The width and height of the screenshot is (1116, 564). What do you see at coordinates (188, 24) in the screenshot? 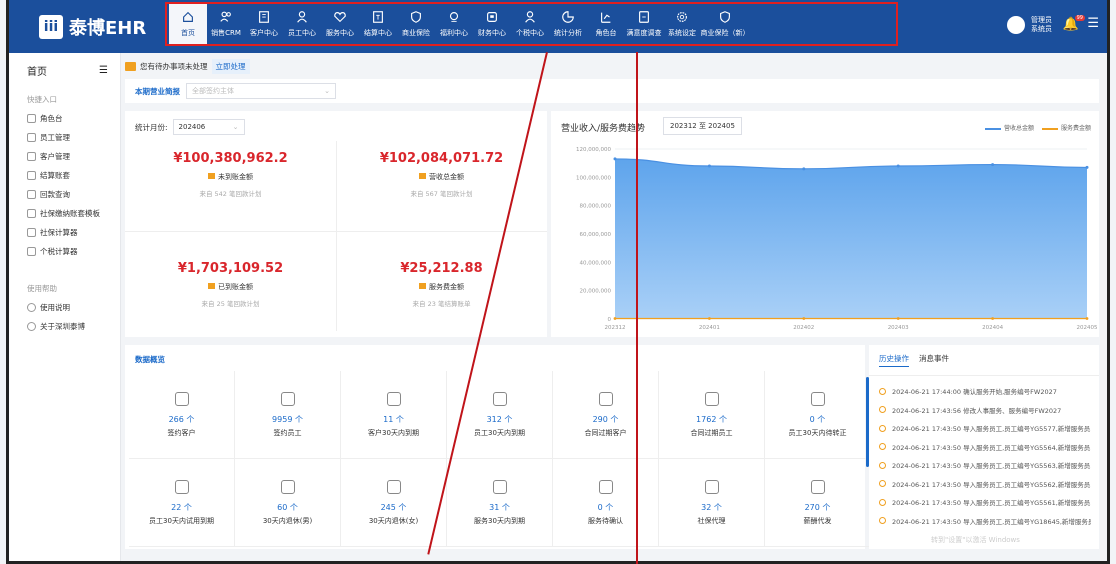
I see `nav-item-0: 首页` at bounding box center [188, 24].